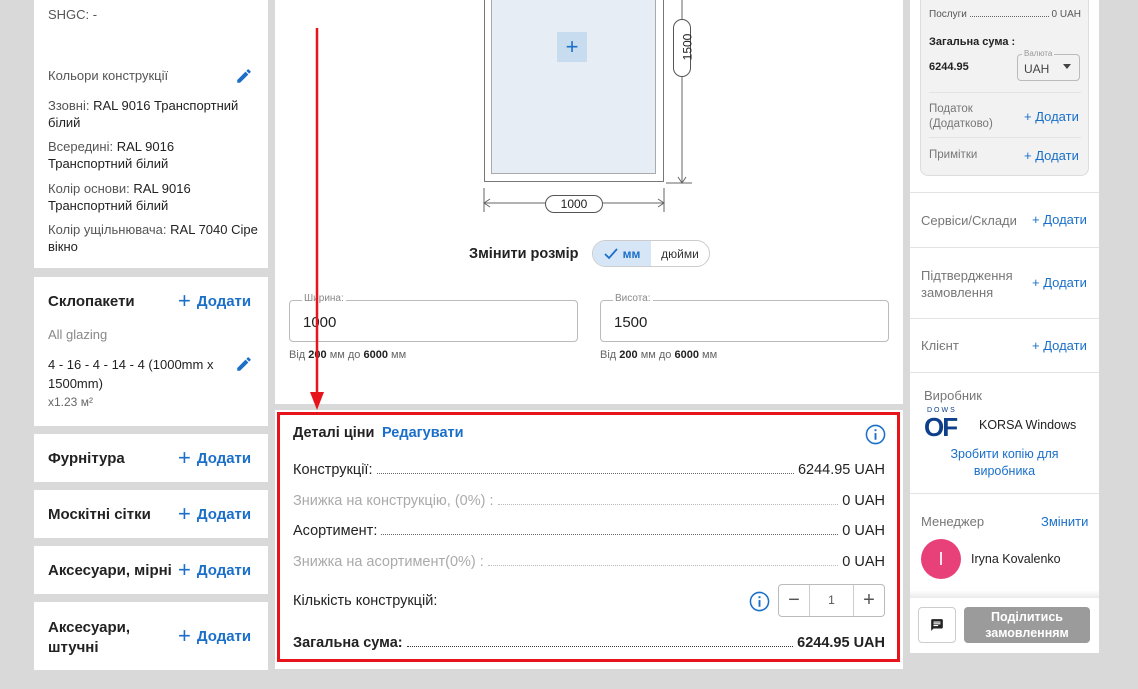 The height and width of the screenshot is (689, 1138). I want to click on unit-mm-option: мм, so click(622, 253).